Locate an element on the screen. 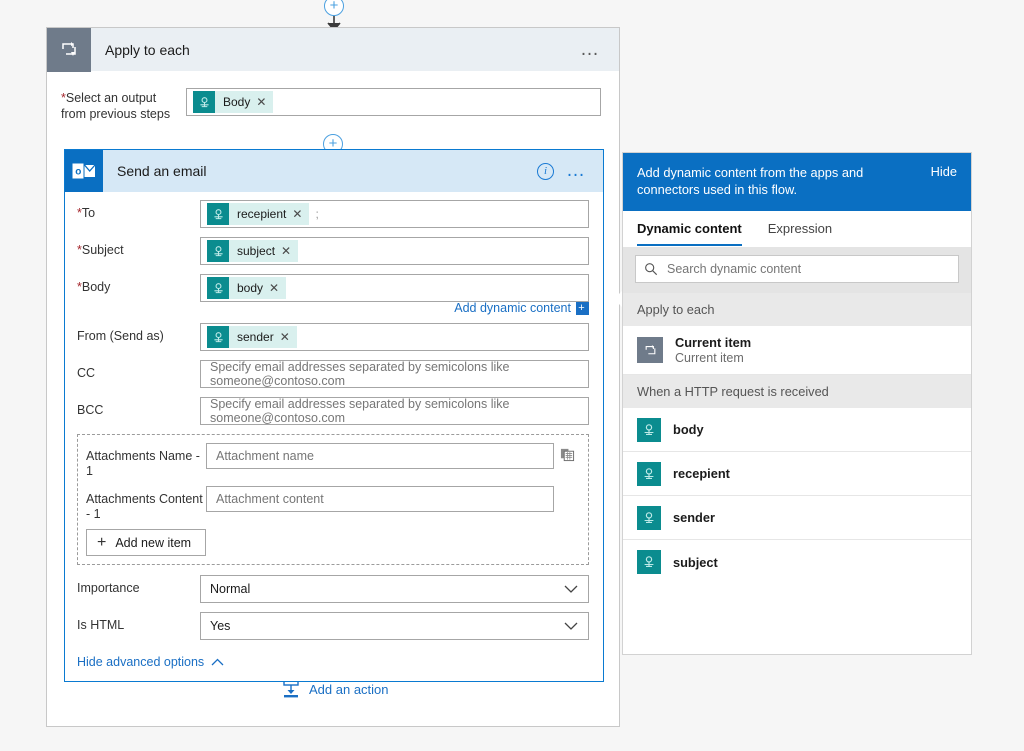 Image resolution: width=1024 pixels, height=751 pixels. to-trailing-text: ; is located at coordinates (317, 214).